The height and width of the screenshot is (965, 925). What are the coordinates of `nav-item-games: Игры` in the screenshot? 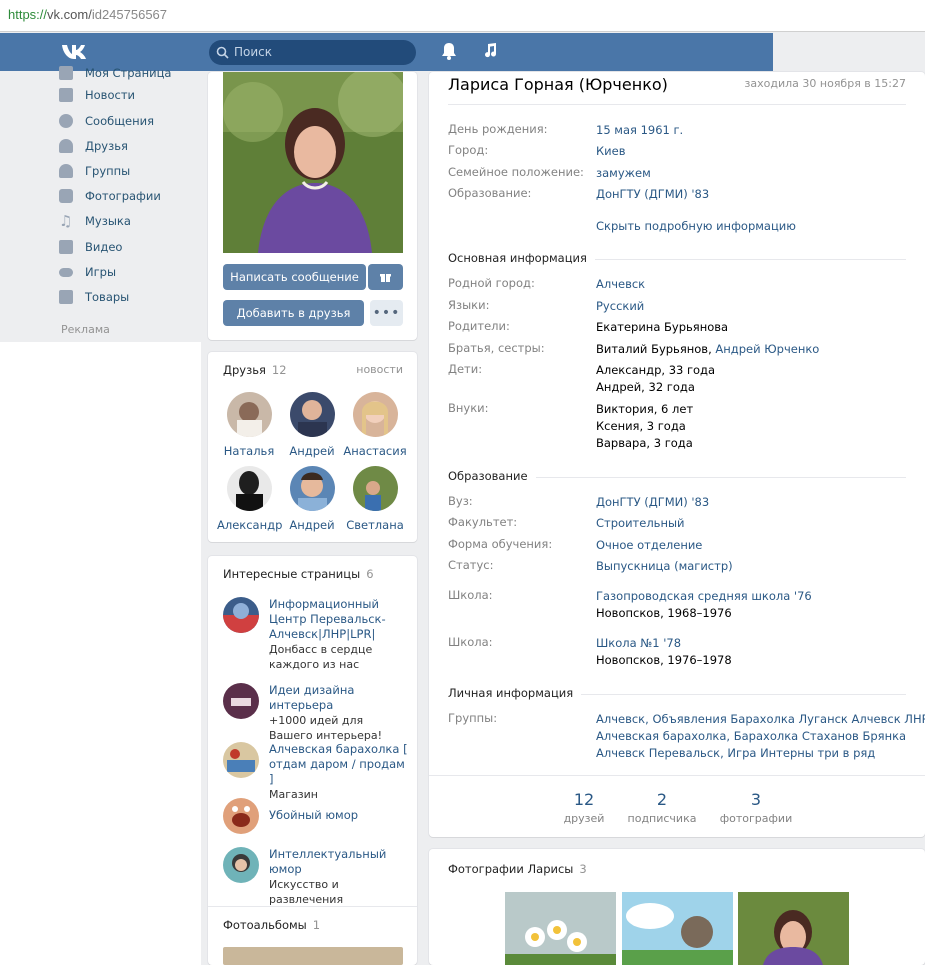 It's located at (87, 272).